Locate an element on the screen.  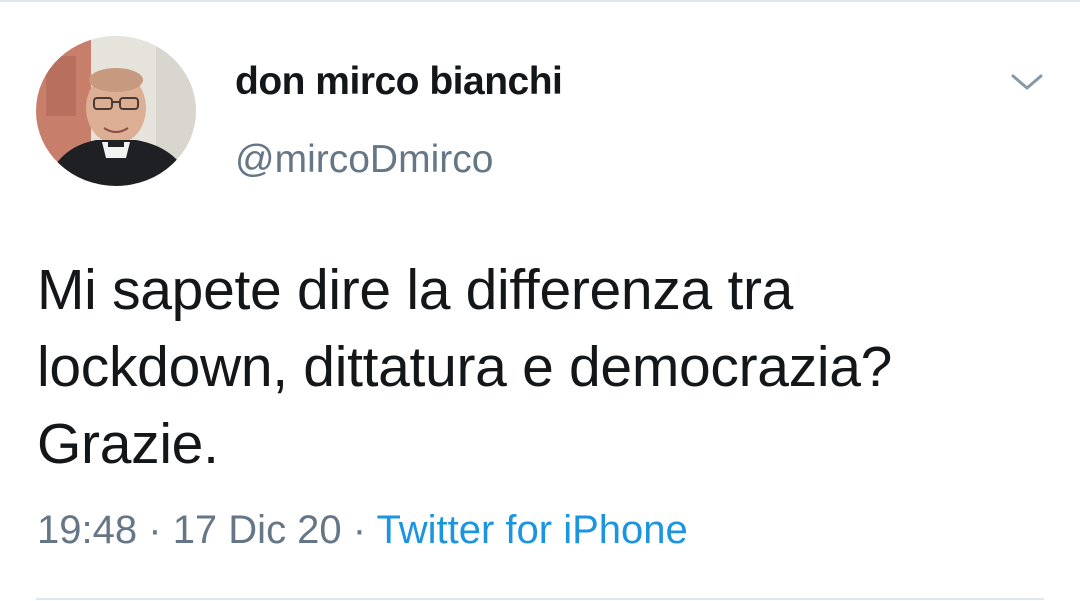
tweet-metadata: 19:48 · 17 Dic 20 · Twitter for iPhone is located at coordinates (362, 530).